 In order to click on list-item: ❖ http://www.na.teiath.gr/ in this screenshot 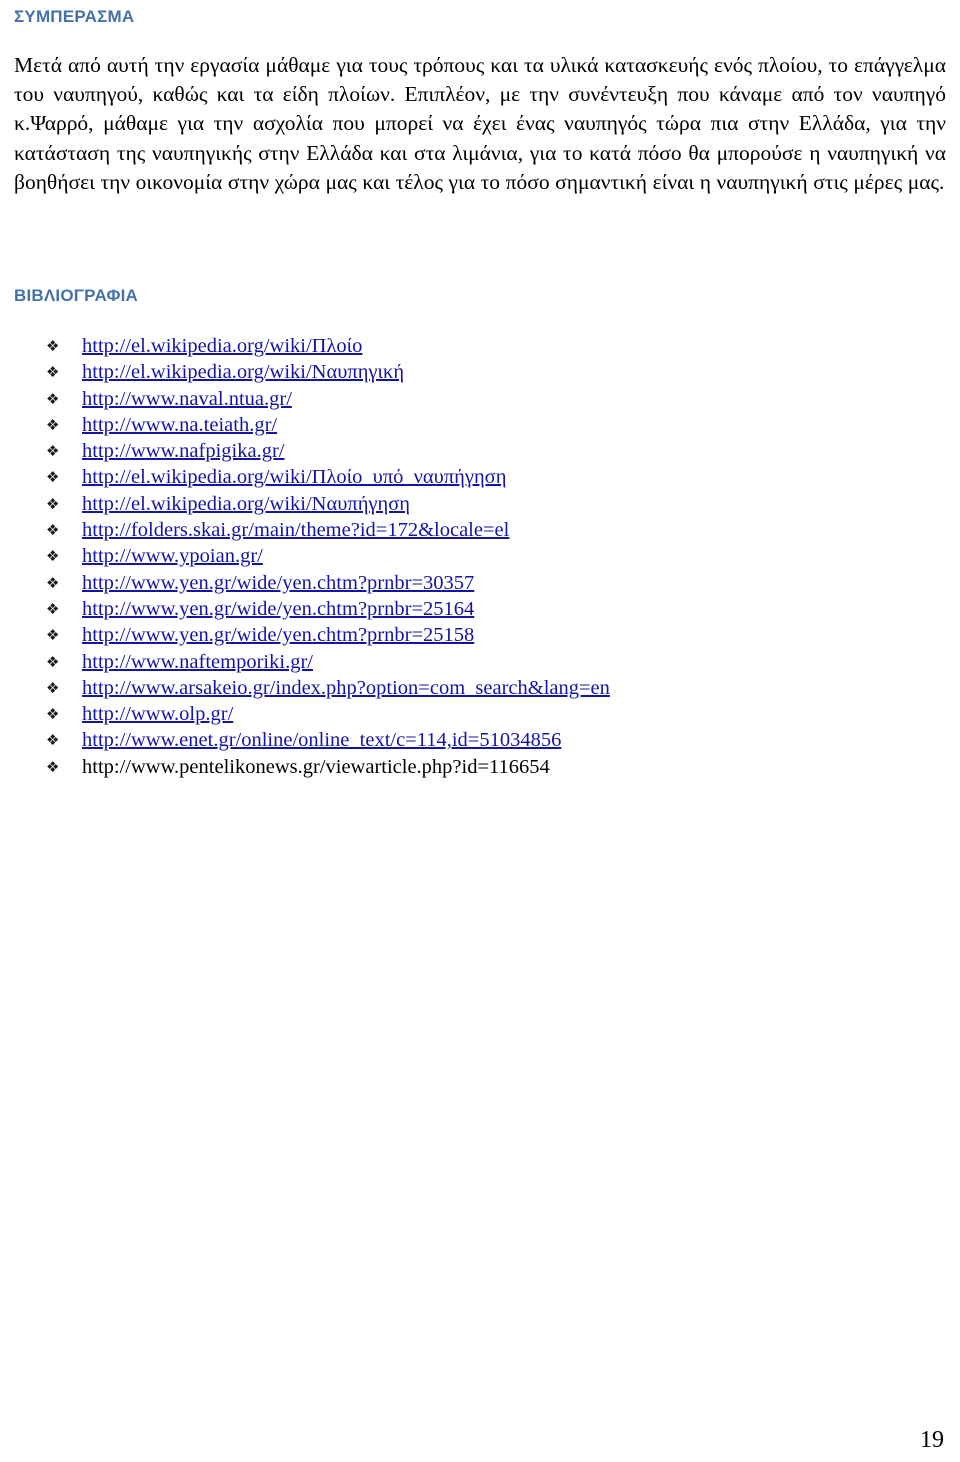, I will do `click(465, 425)`.